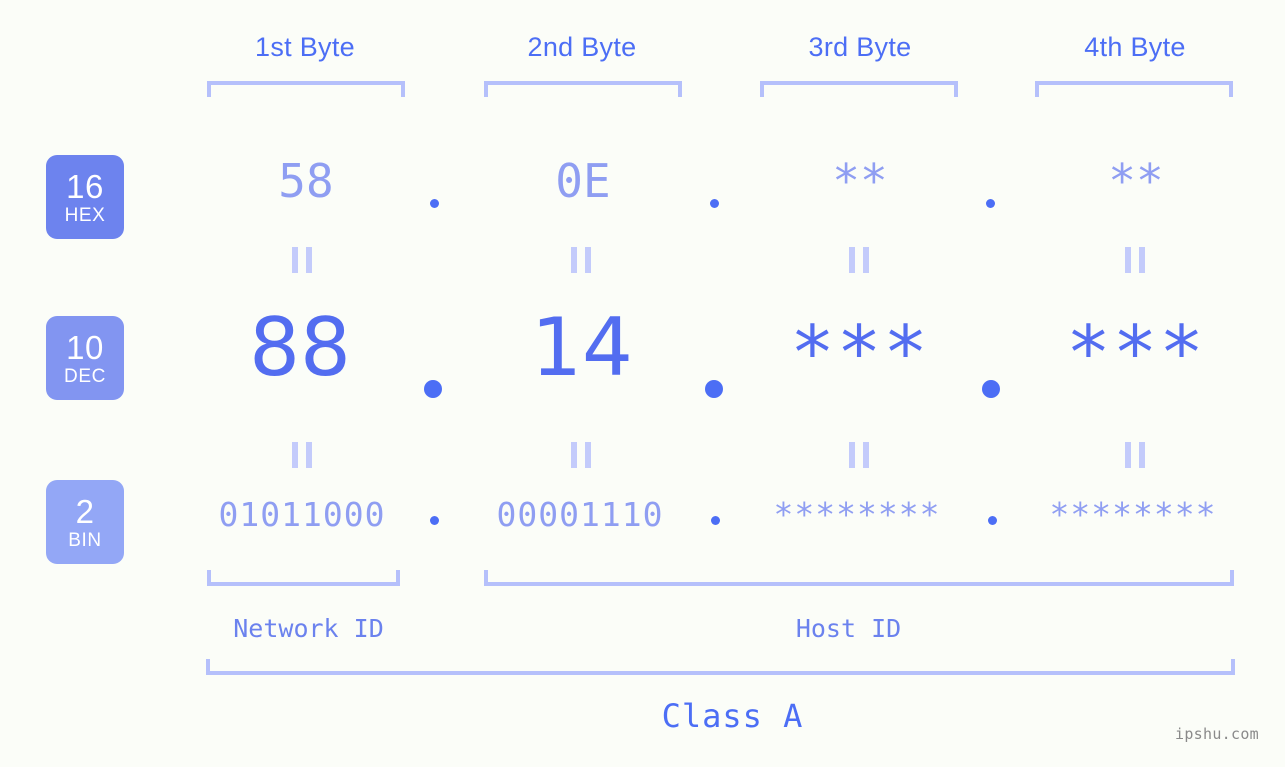 This screenshot has height=767, width=1285. What do you see at coordinates (85, 511) in the screenshot?
I see `base-badge-bin-number: 2` at bounding box center [85, 511].